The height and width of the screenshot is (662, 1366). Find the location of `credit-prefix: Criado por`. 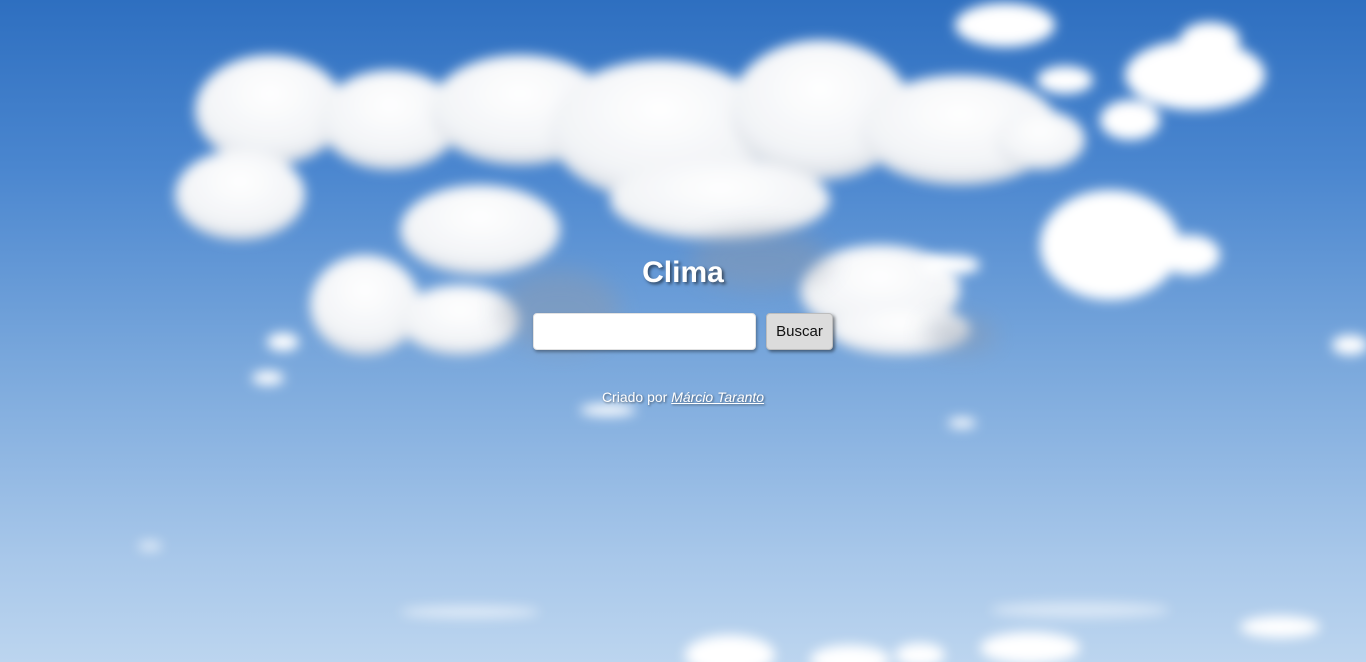

credit-prefix: Criado por is located at coordinates (634, 397).